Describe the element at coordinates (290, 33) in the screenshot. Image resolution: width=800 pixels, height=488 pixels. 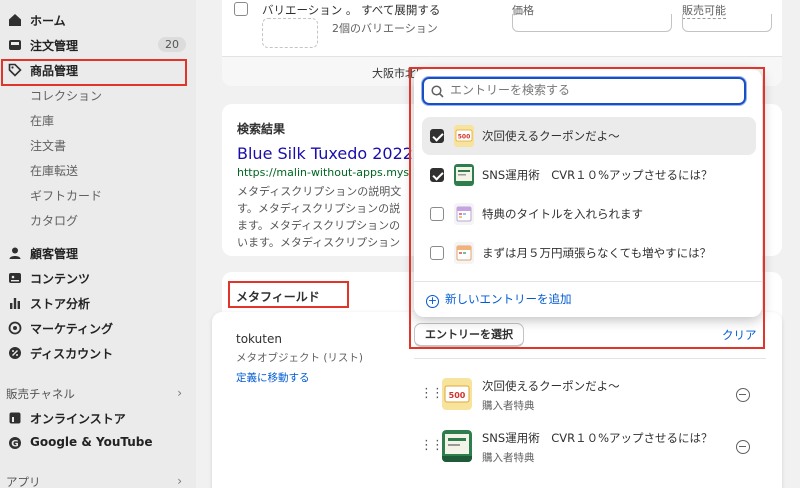
I see `variant-image-placeholder` at that location.